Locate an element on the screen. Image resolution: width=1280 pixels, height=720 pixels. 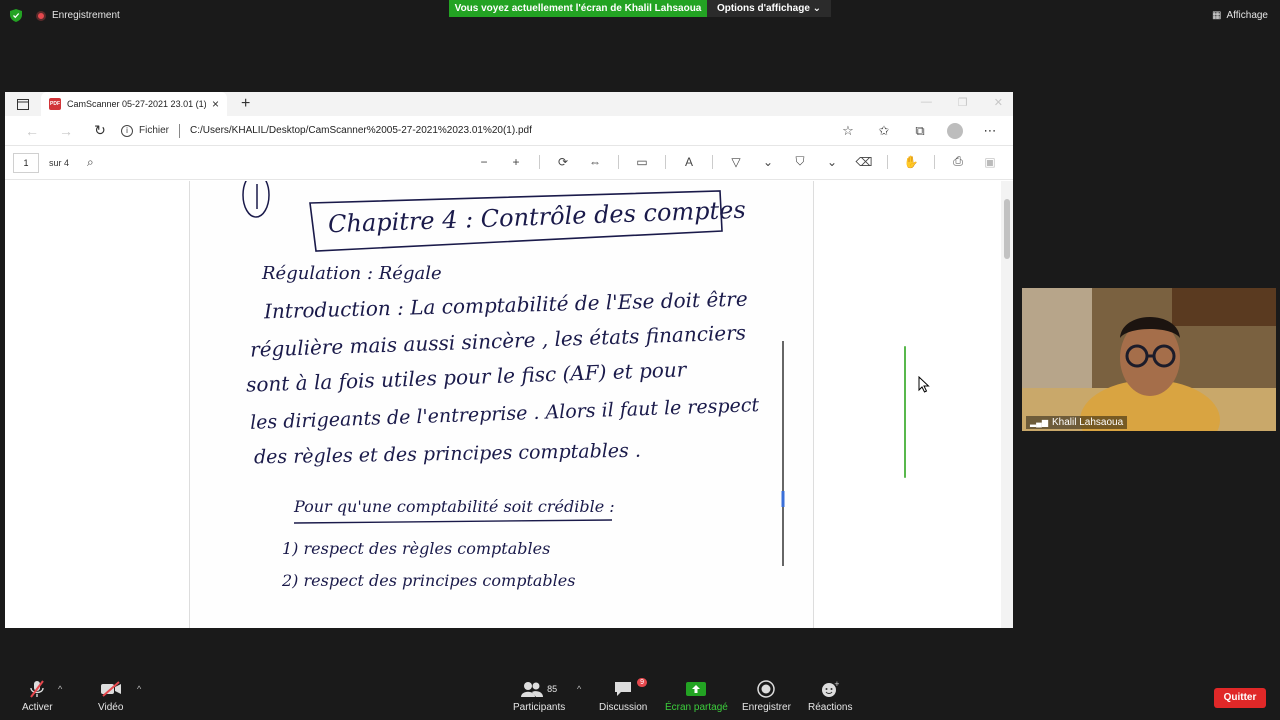
view-options-button: Options d'affichage ⌄ is located at coordinates (769, 8).